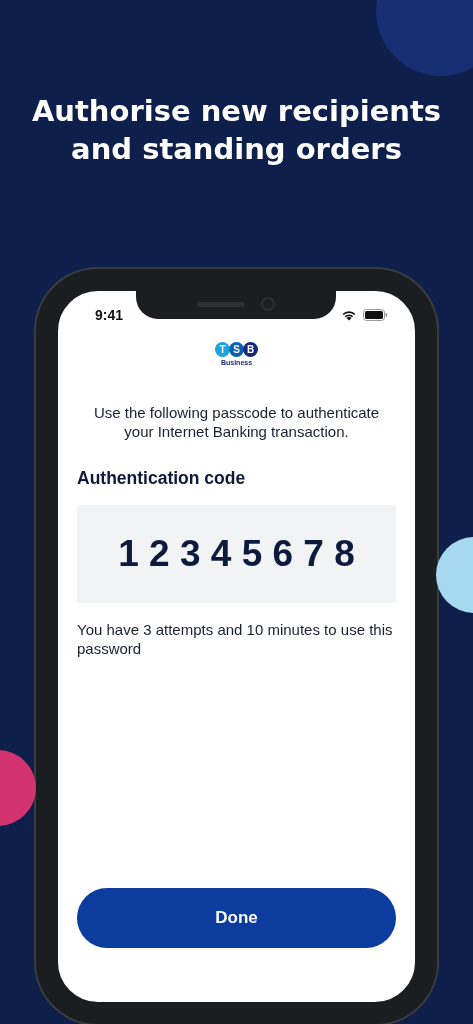 The height and width of the screenshot is (1024, 473). Describe the element at coordinates (236, 130) in the screenshot. I see `headline: Authorise new recipients and standing orders` at that location.